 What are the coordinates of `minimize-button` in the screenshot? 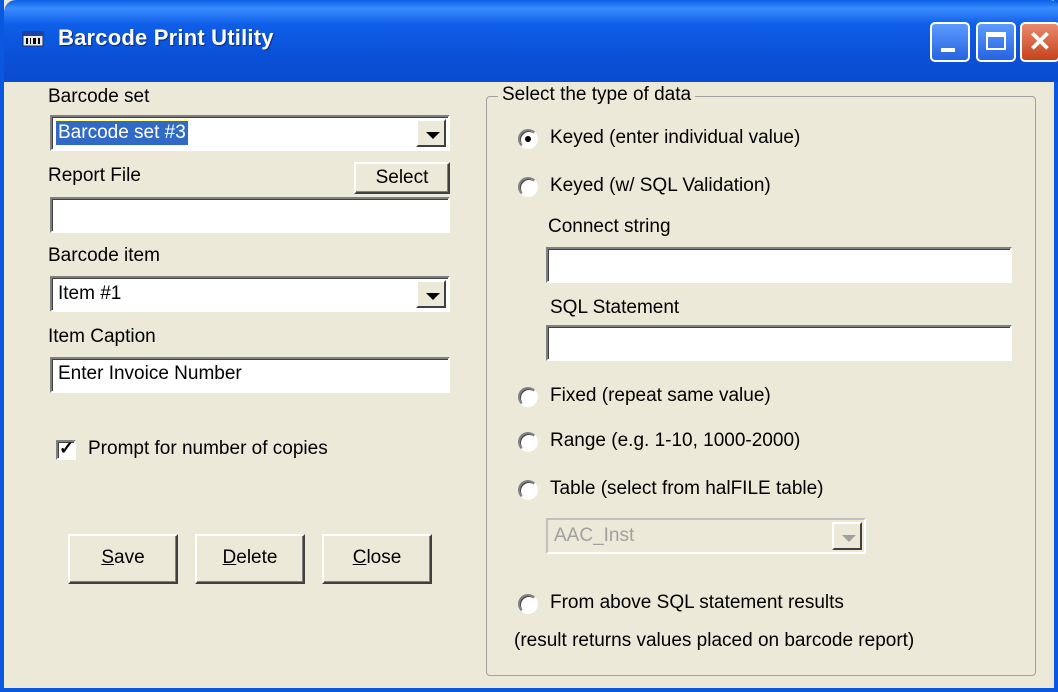 It's located at (950, 42).